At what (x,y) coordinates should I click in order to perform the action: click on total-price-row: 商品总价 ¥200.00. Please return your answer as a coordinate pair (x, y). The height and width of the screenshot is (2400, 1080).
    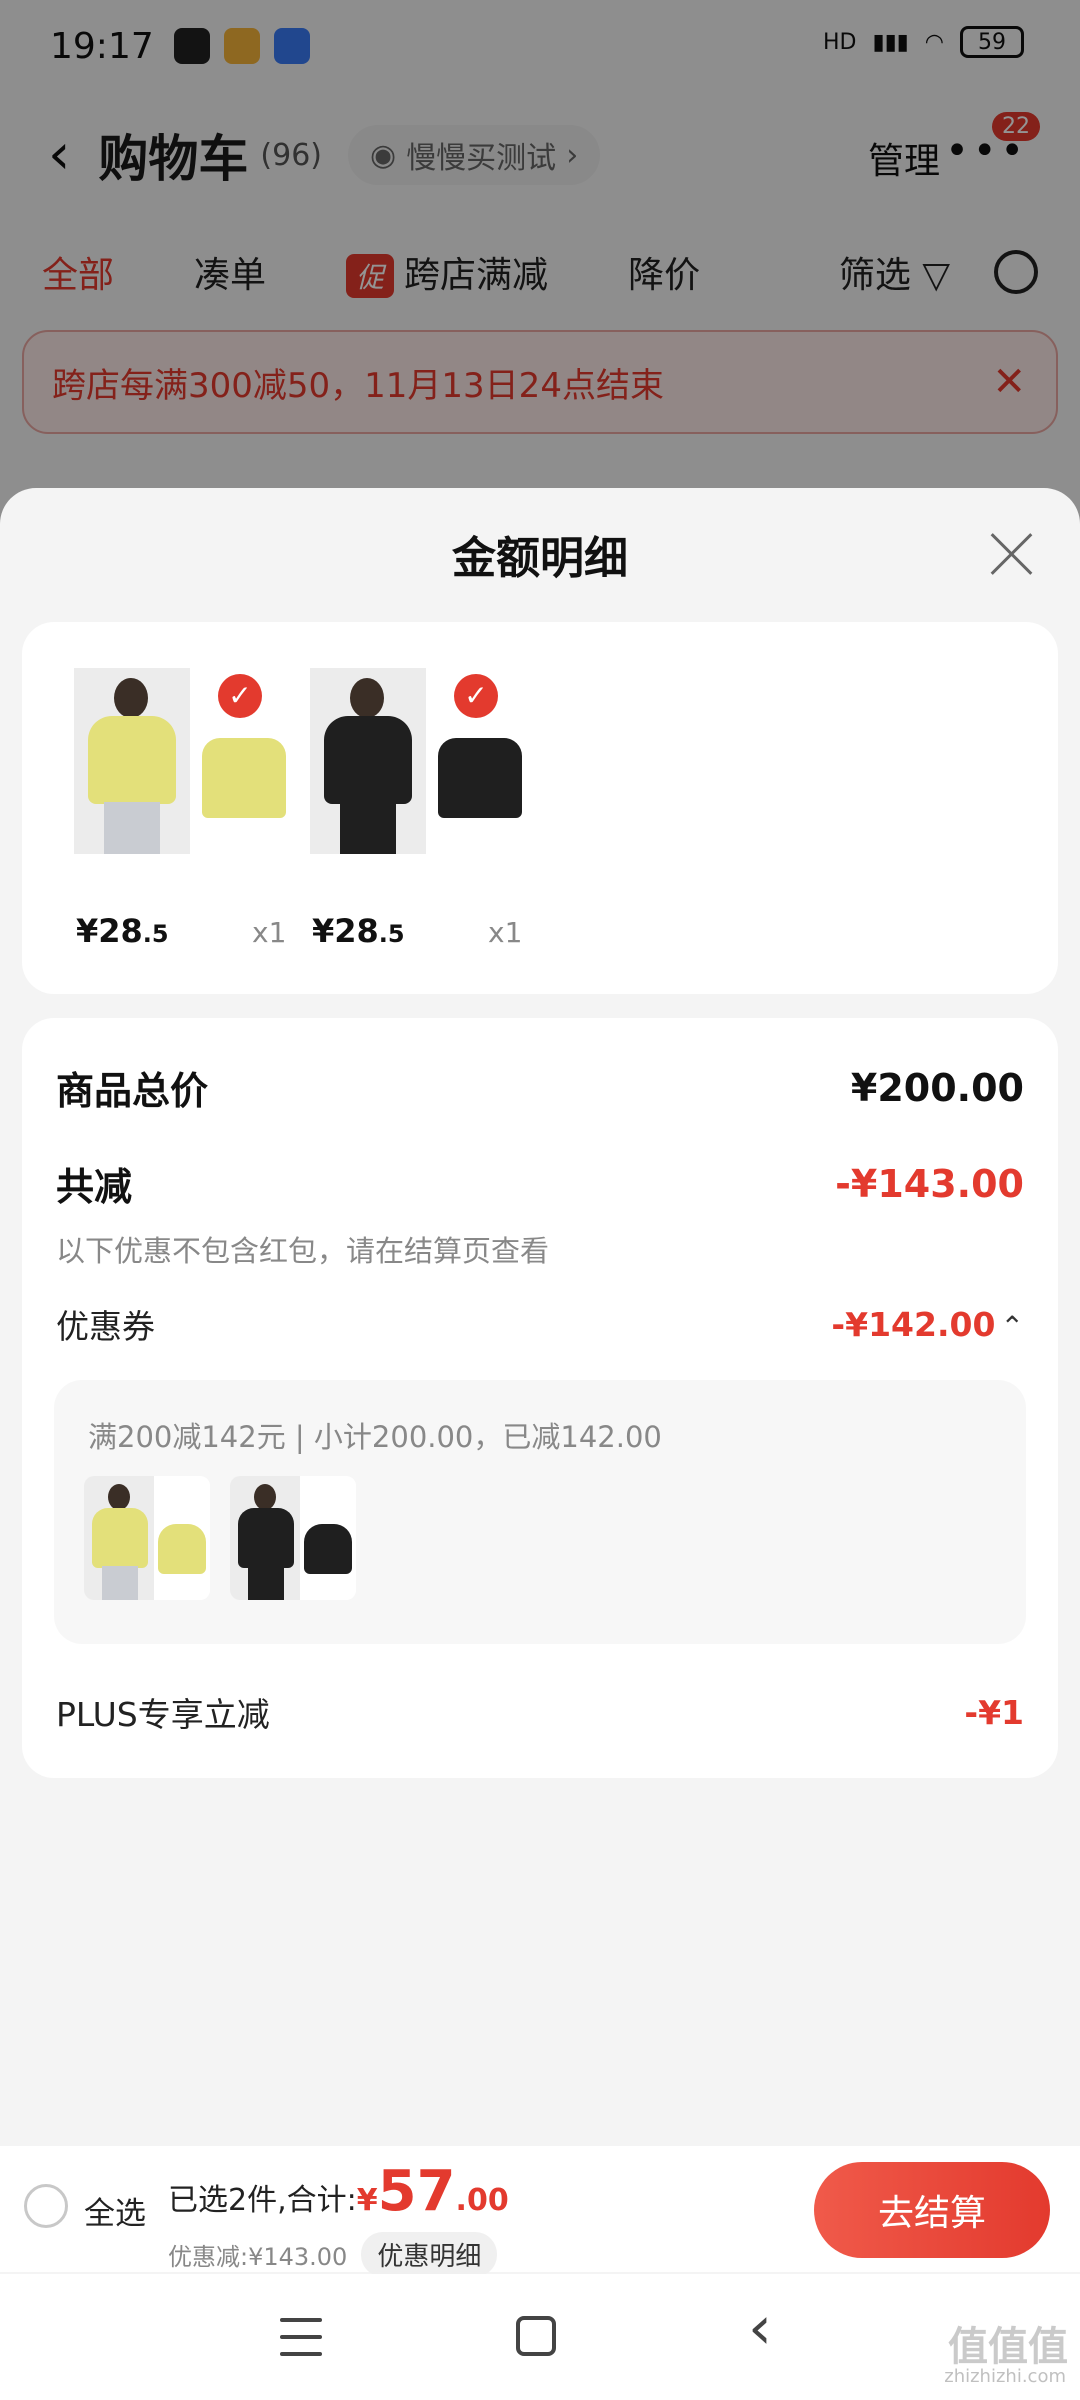
    Looking at the image, I should click on (540, 1087).